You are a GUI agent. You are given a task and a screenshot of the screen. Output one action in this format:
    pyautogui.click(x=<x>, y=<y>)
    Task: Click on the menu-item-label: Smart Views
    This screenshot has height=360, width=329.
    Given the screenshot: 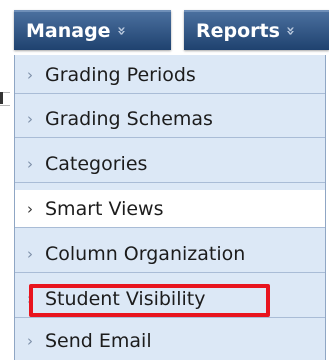 What is the action you would take?
    pyautogui.click(x=104, y=208)
    